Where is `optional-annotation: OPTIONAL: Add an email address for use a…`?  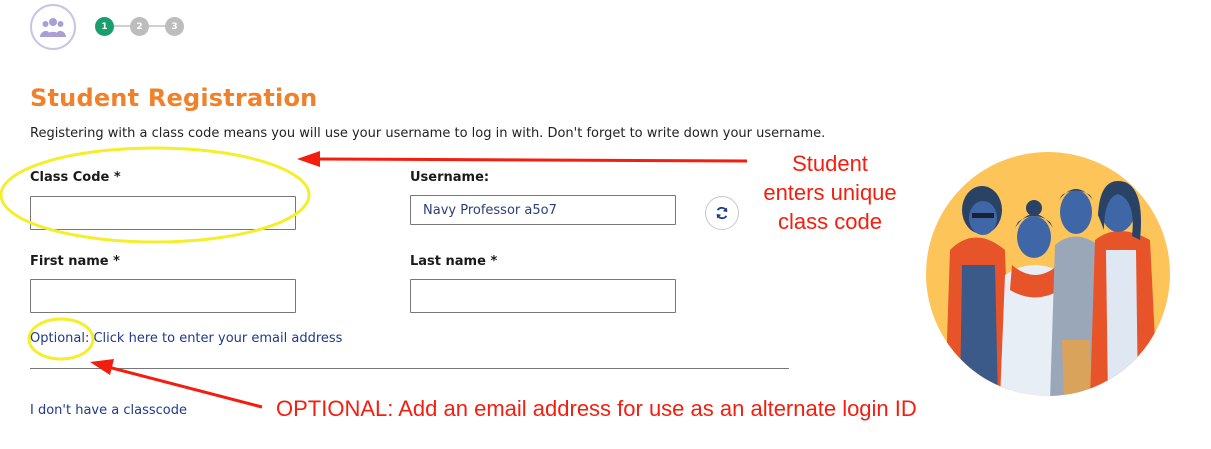 optional-annotation: OPTIONAL: Add an email address for use a… is located at coordinates (596, 408).